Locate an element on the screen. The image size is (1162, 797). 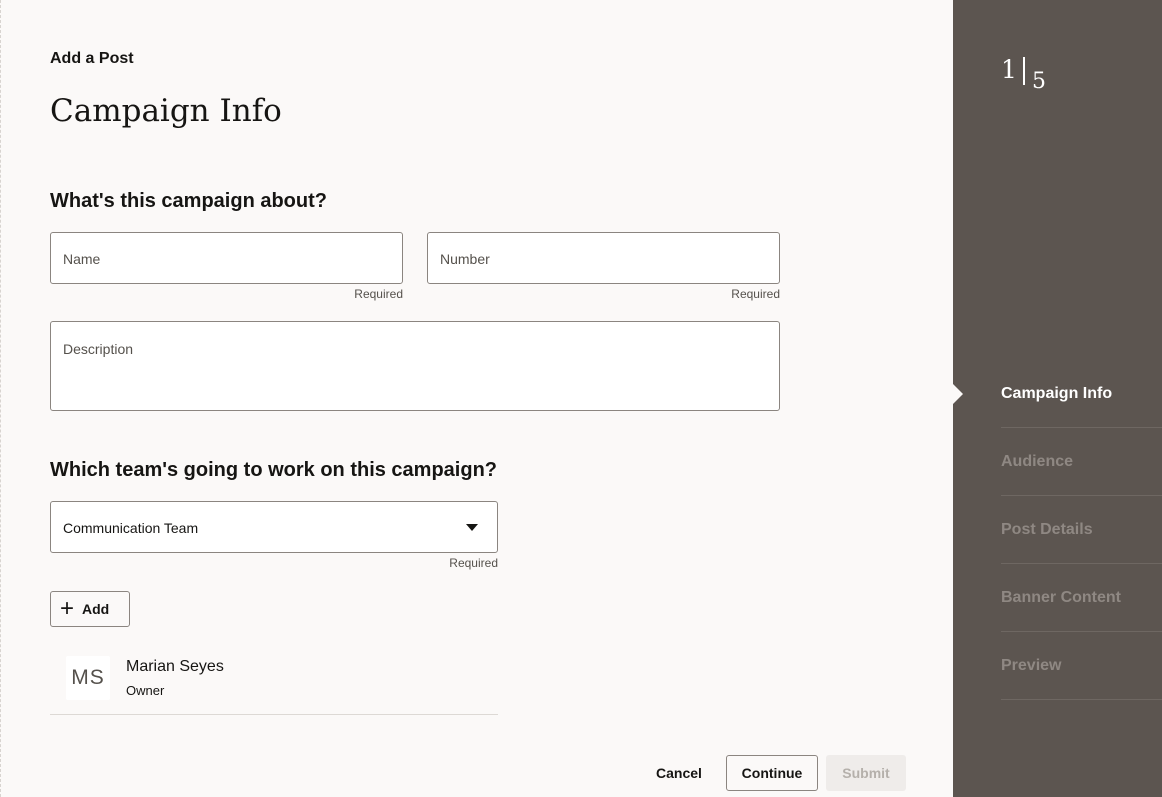
current-step-number: 1 is located at coordinates (1009, 69).